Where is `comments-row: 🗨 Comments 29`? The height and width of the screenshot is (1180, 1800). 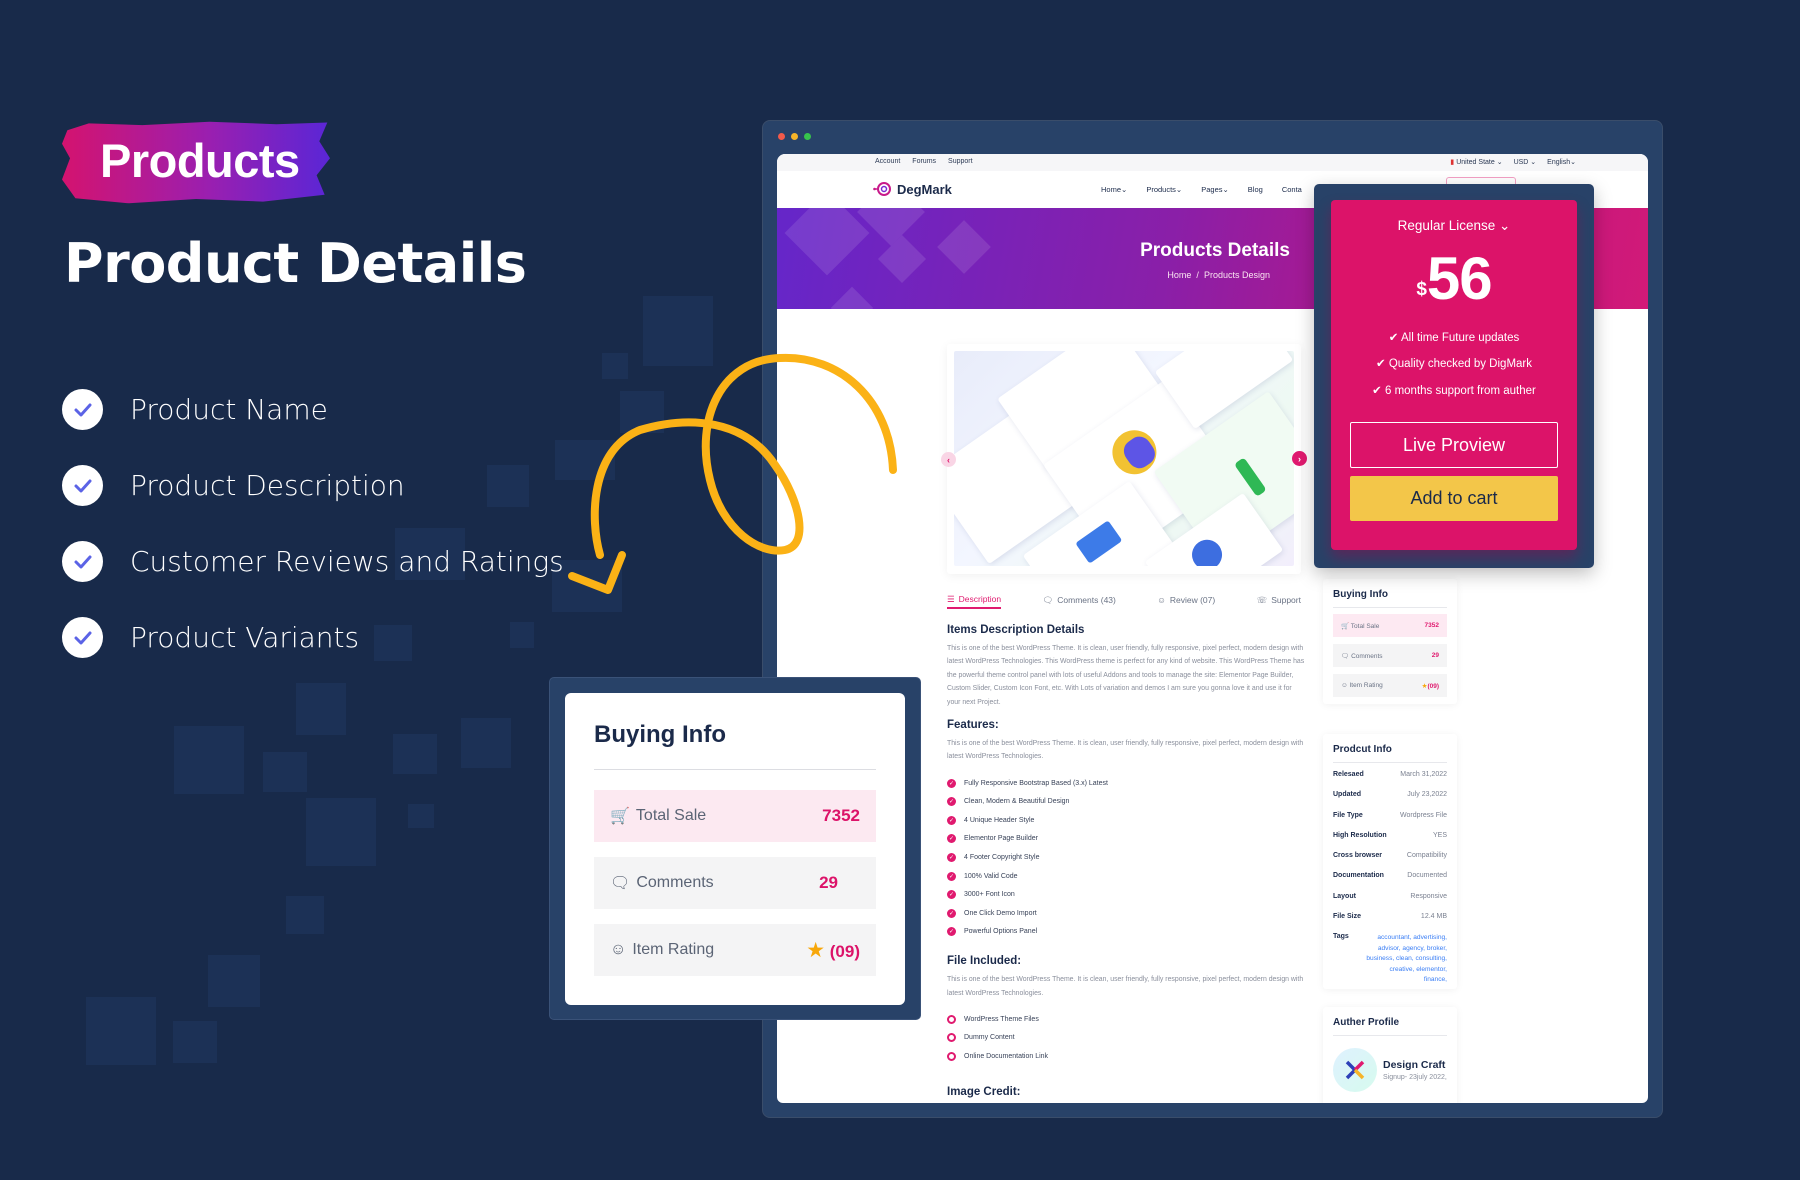
comments-row: 🗨 Comments 29 is located at coordinates (735, 883).